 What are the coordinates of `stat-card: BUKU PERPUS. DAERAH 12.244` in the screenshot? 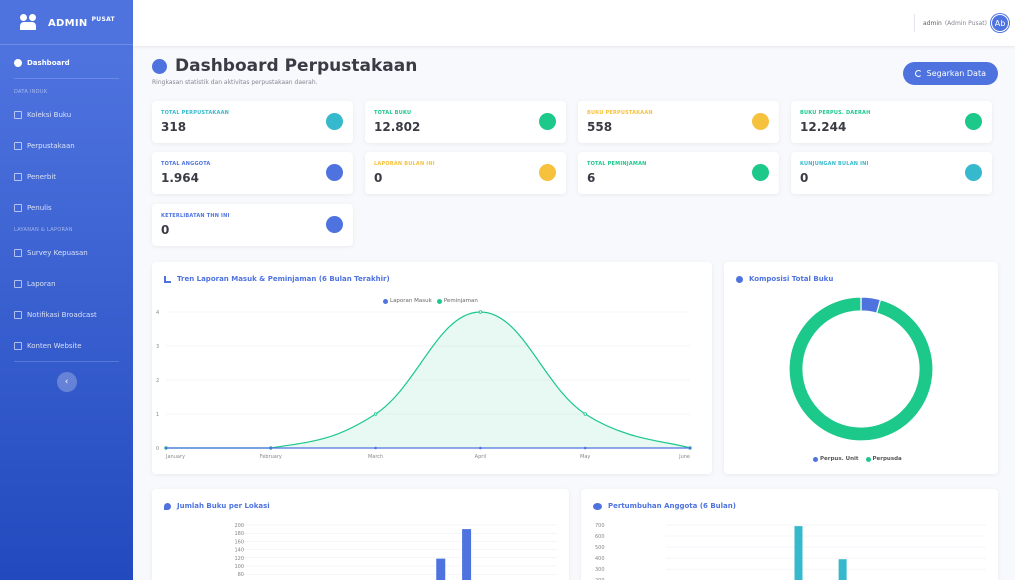 It's located at (891, 122).